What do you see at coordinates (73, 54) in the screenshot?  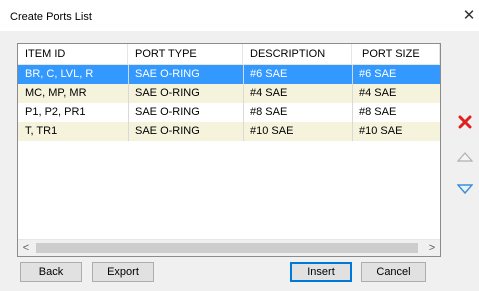 I see `column-header-item-id: ITEM ID` at bounding box center [73, 54].